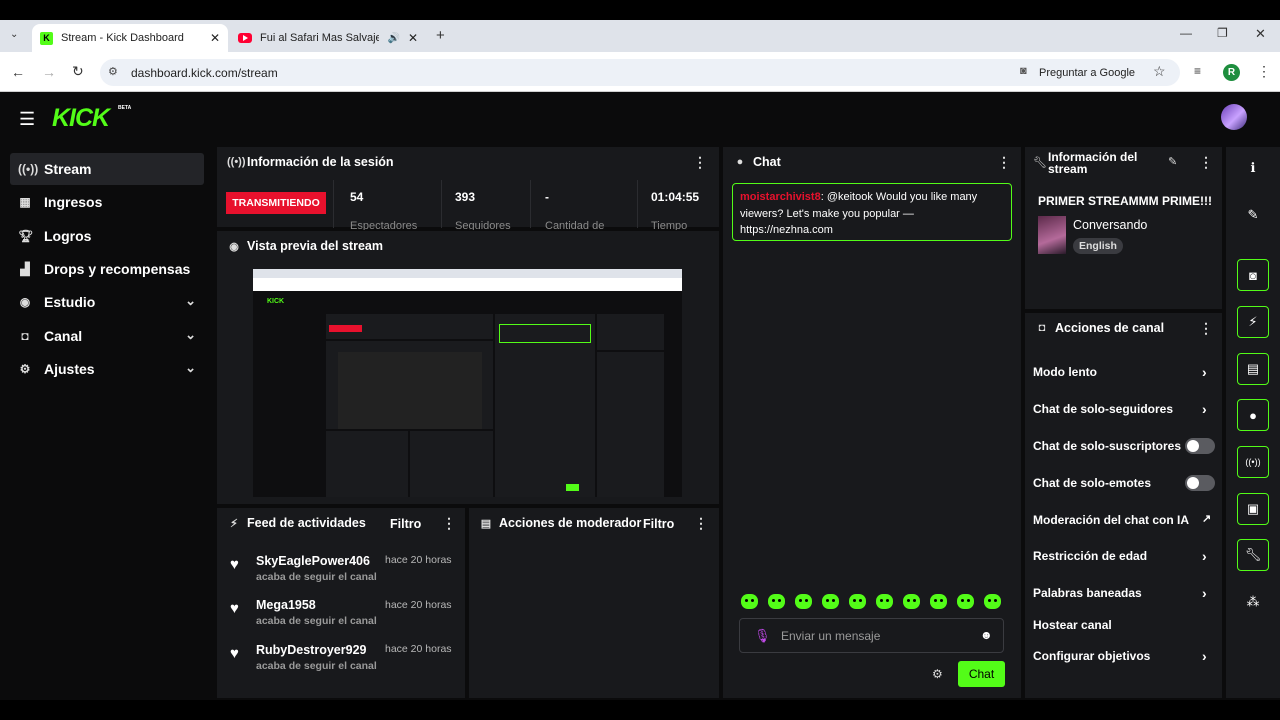 Image resolution: width=1280 pixels, height=720 pixels. Describe the element at coordinates (1253, 602) in the screenshot. I see `layout-icon: ⁂` at that location.